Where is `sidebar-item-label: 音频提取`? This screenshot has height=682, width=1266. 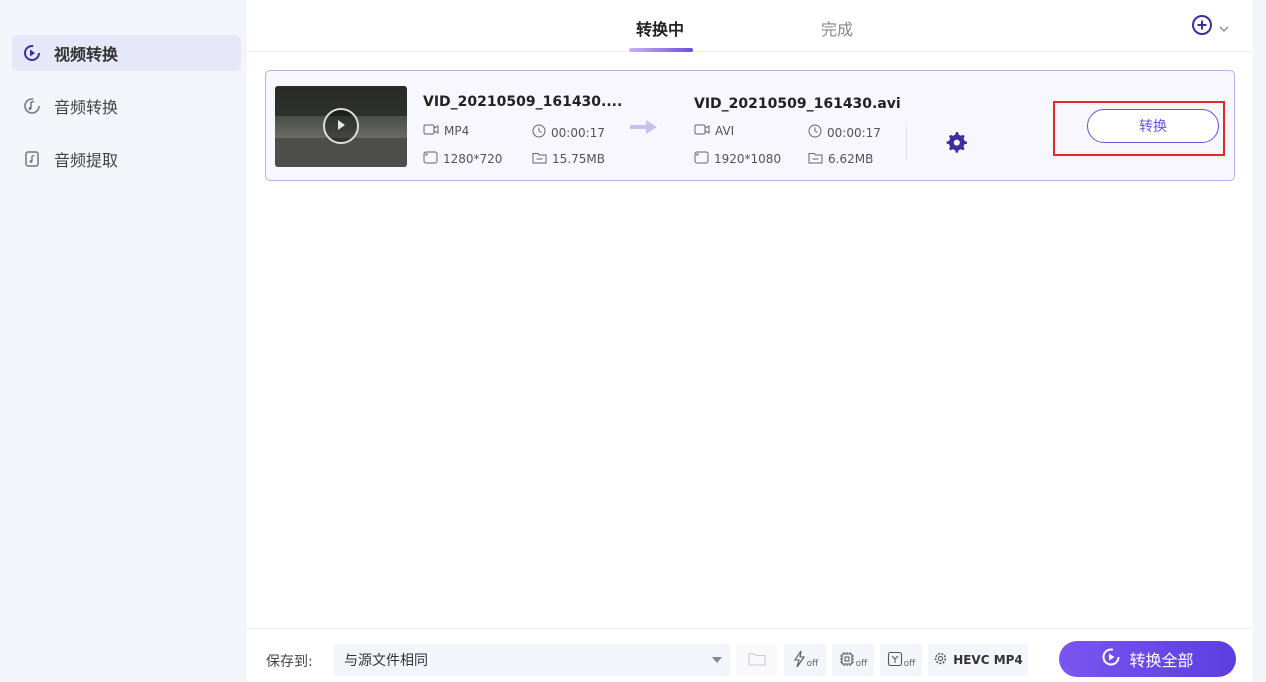 sidebar-item-label: 音频提取 is located at coordinates (86, 160).